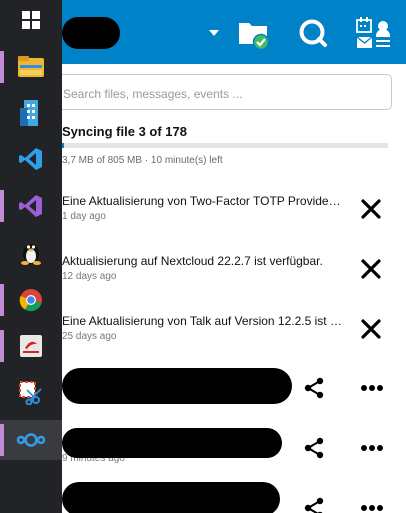  I want to click on visual-studio-icon, so click(30, 206).